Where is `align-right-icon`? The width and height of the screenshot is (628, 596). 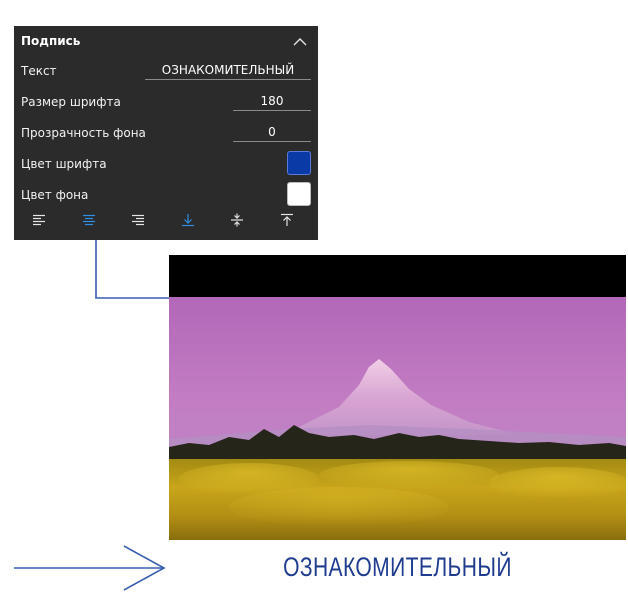 align-right-icon is located at coordinates (138, 220).